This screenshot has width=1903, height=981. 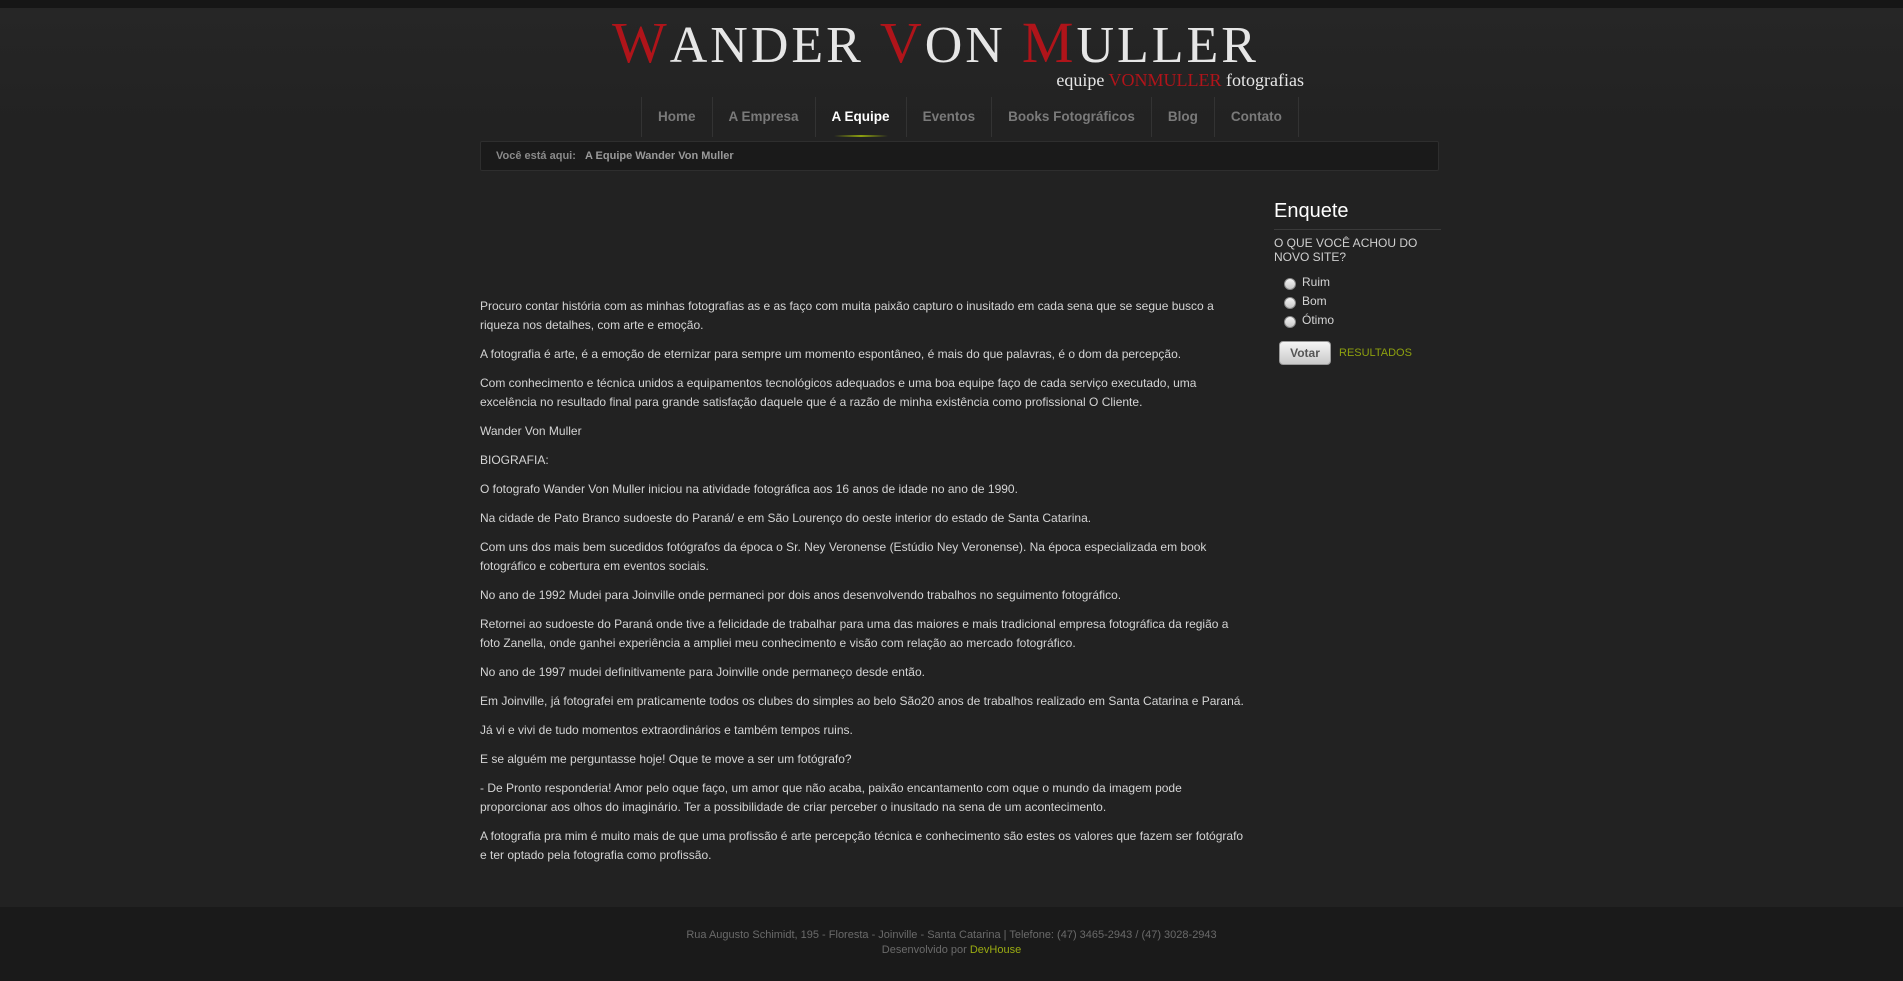 I want to click on poll-option-label: Ótimo, so click(x=1318, y=319).